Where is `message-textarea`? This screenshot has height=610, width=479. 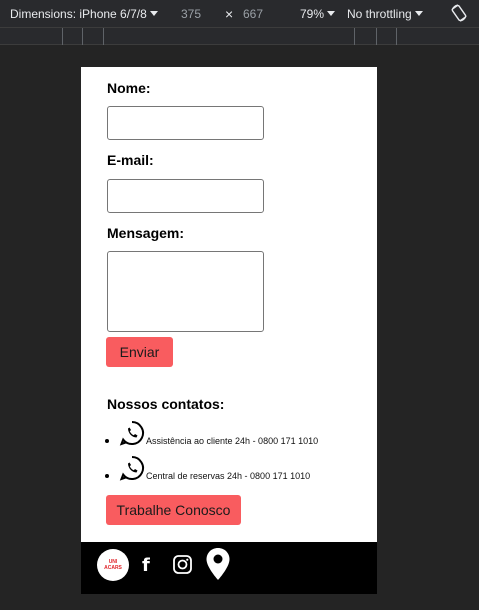
message-textarea is located at coordinates (185, 291).